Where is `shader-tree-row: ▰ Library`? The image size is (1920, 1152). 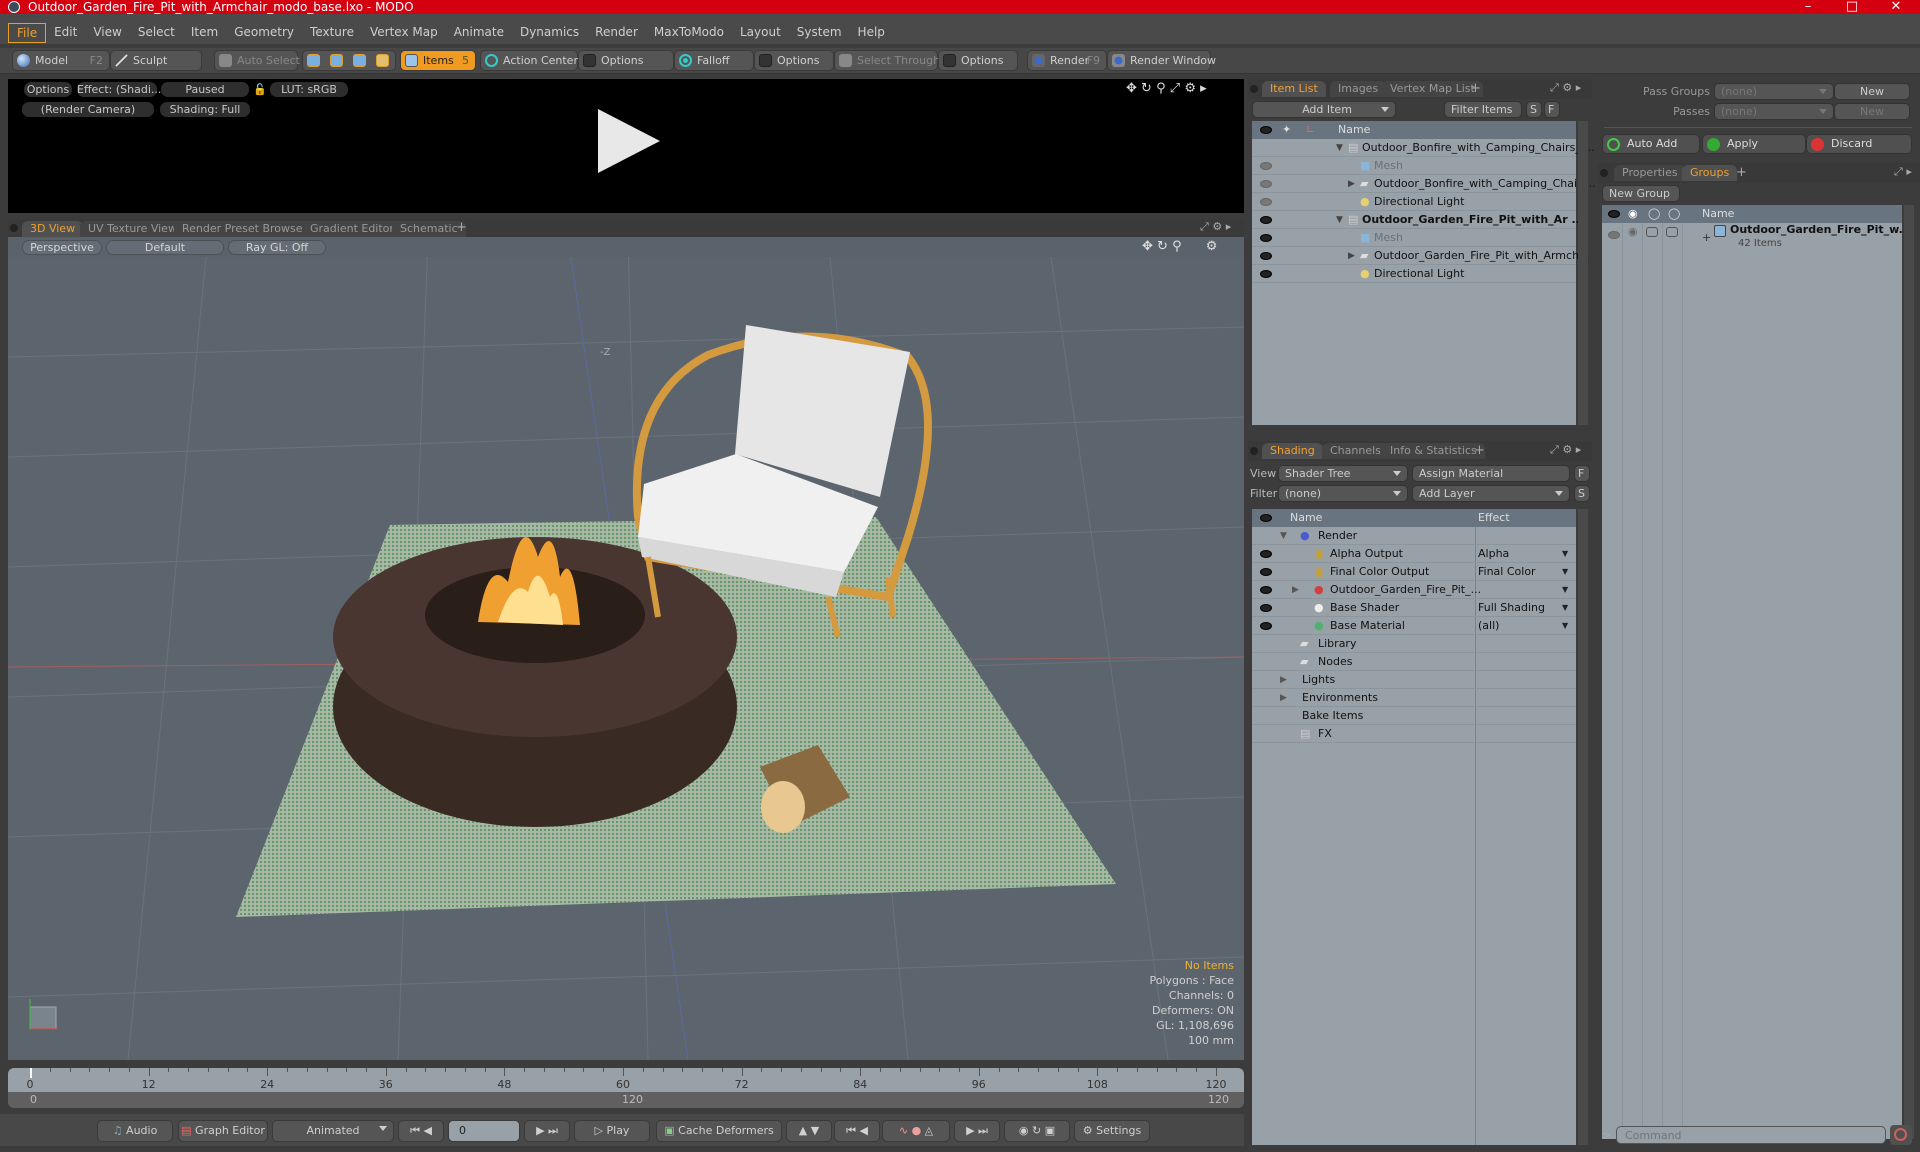
shader-tree-row: ▰ Library is located at coordinates (1414, 644).